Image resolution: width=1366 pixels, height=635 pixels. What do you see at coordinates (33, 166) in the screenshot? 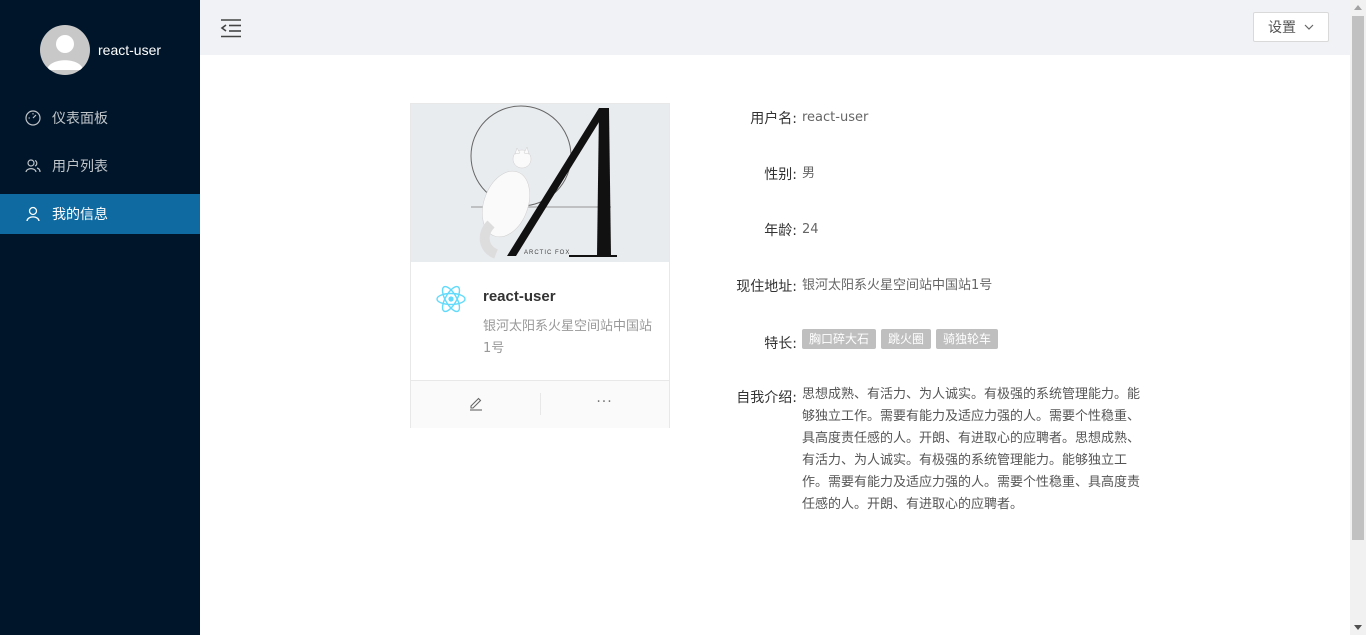
I see `users-icon` at bounding box center [33, 166].